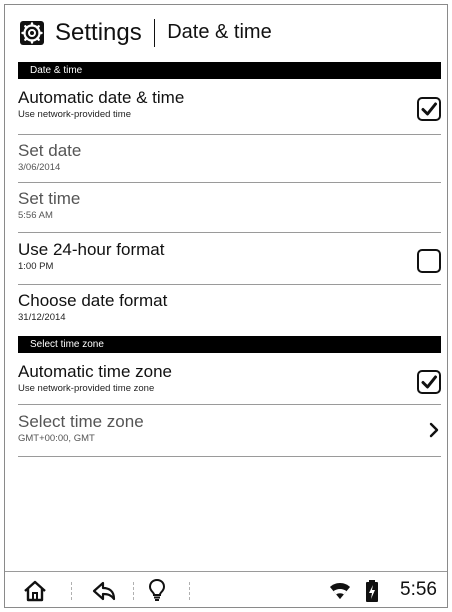  Describe the element at coordinates (32, 33) in the screenshot. I see `settings-gear-icon` at that location.